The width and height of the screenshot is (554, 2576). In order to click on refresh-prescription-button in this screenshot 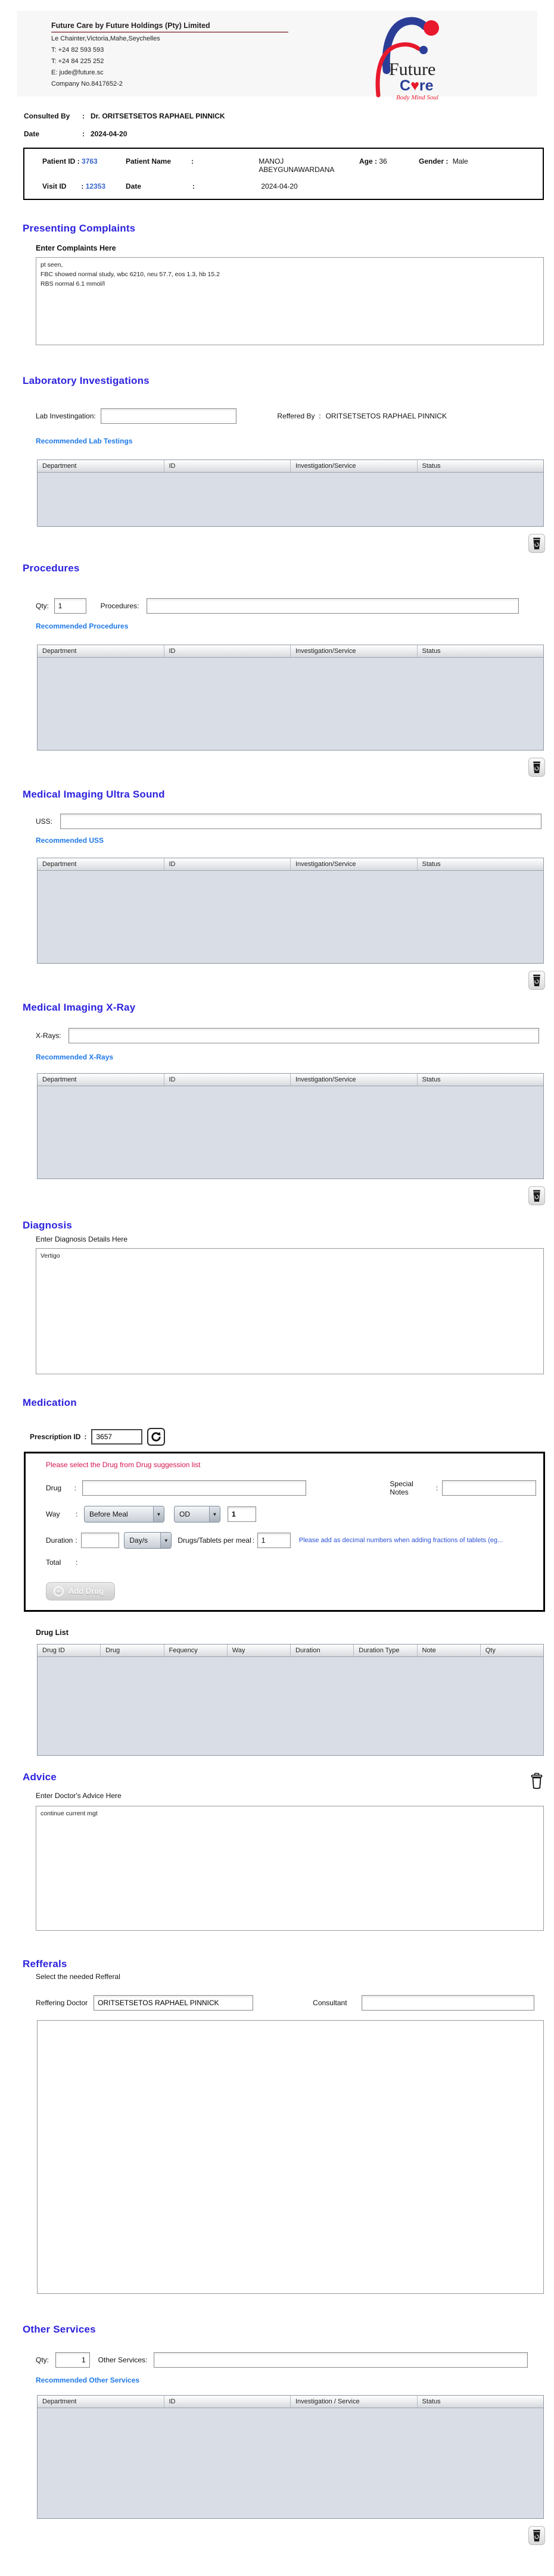, I will do `click(156, 1437)`.